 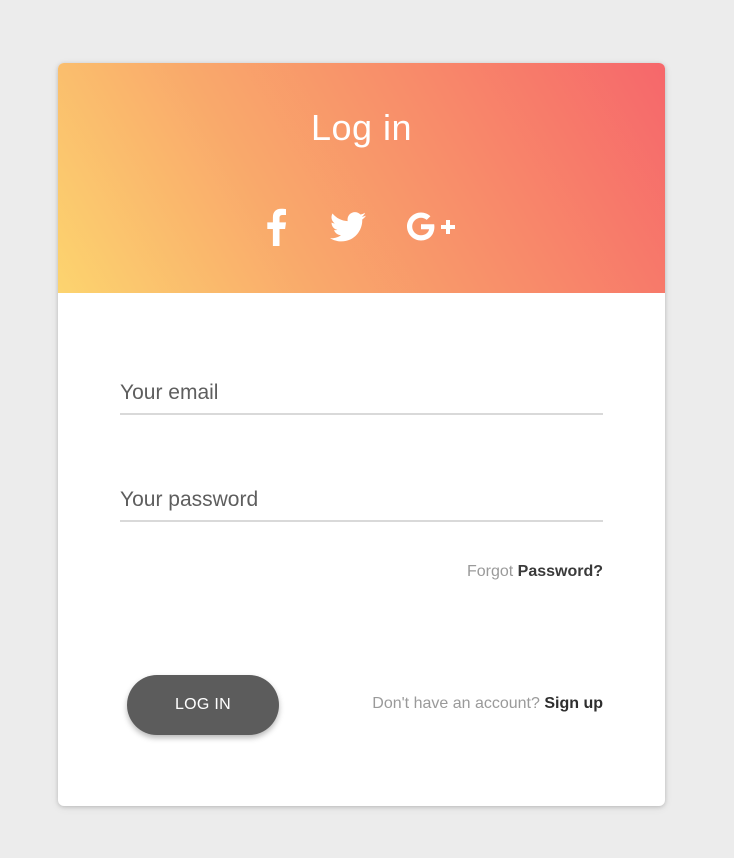 I want to click on twitter-icon, so click(x=348, y=227).